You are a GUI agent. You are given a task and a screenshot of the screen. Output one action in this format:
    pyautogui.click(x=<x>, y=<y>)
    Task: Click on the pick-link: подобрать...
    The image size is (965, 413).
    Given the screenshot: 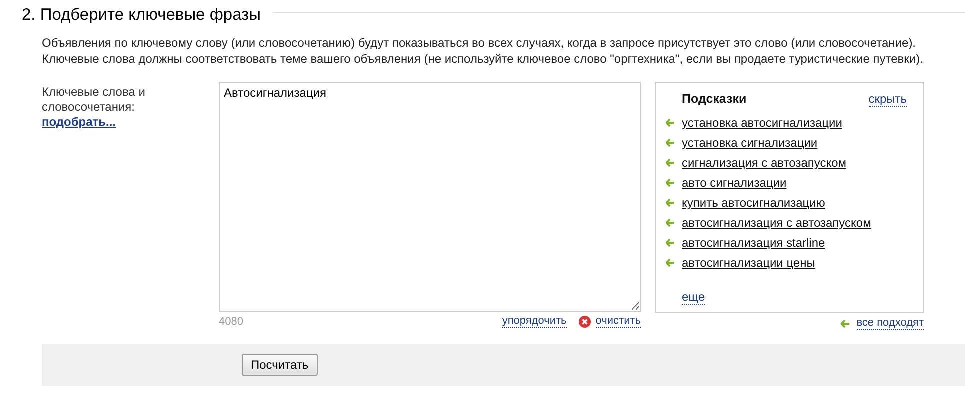 What is the action you would take?
    pyautogui.click(x=79, y=122)
    